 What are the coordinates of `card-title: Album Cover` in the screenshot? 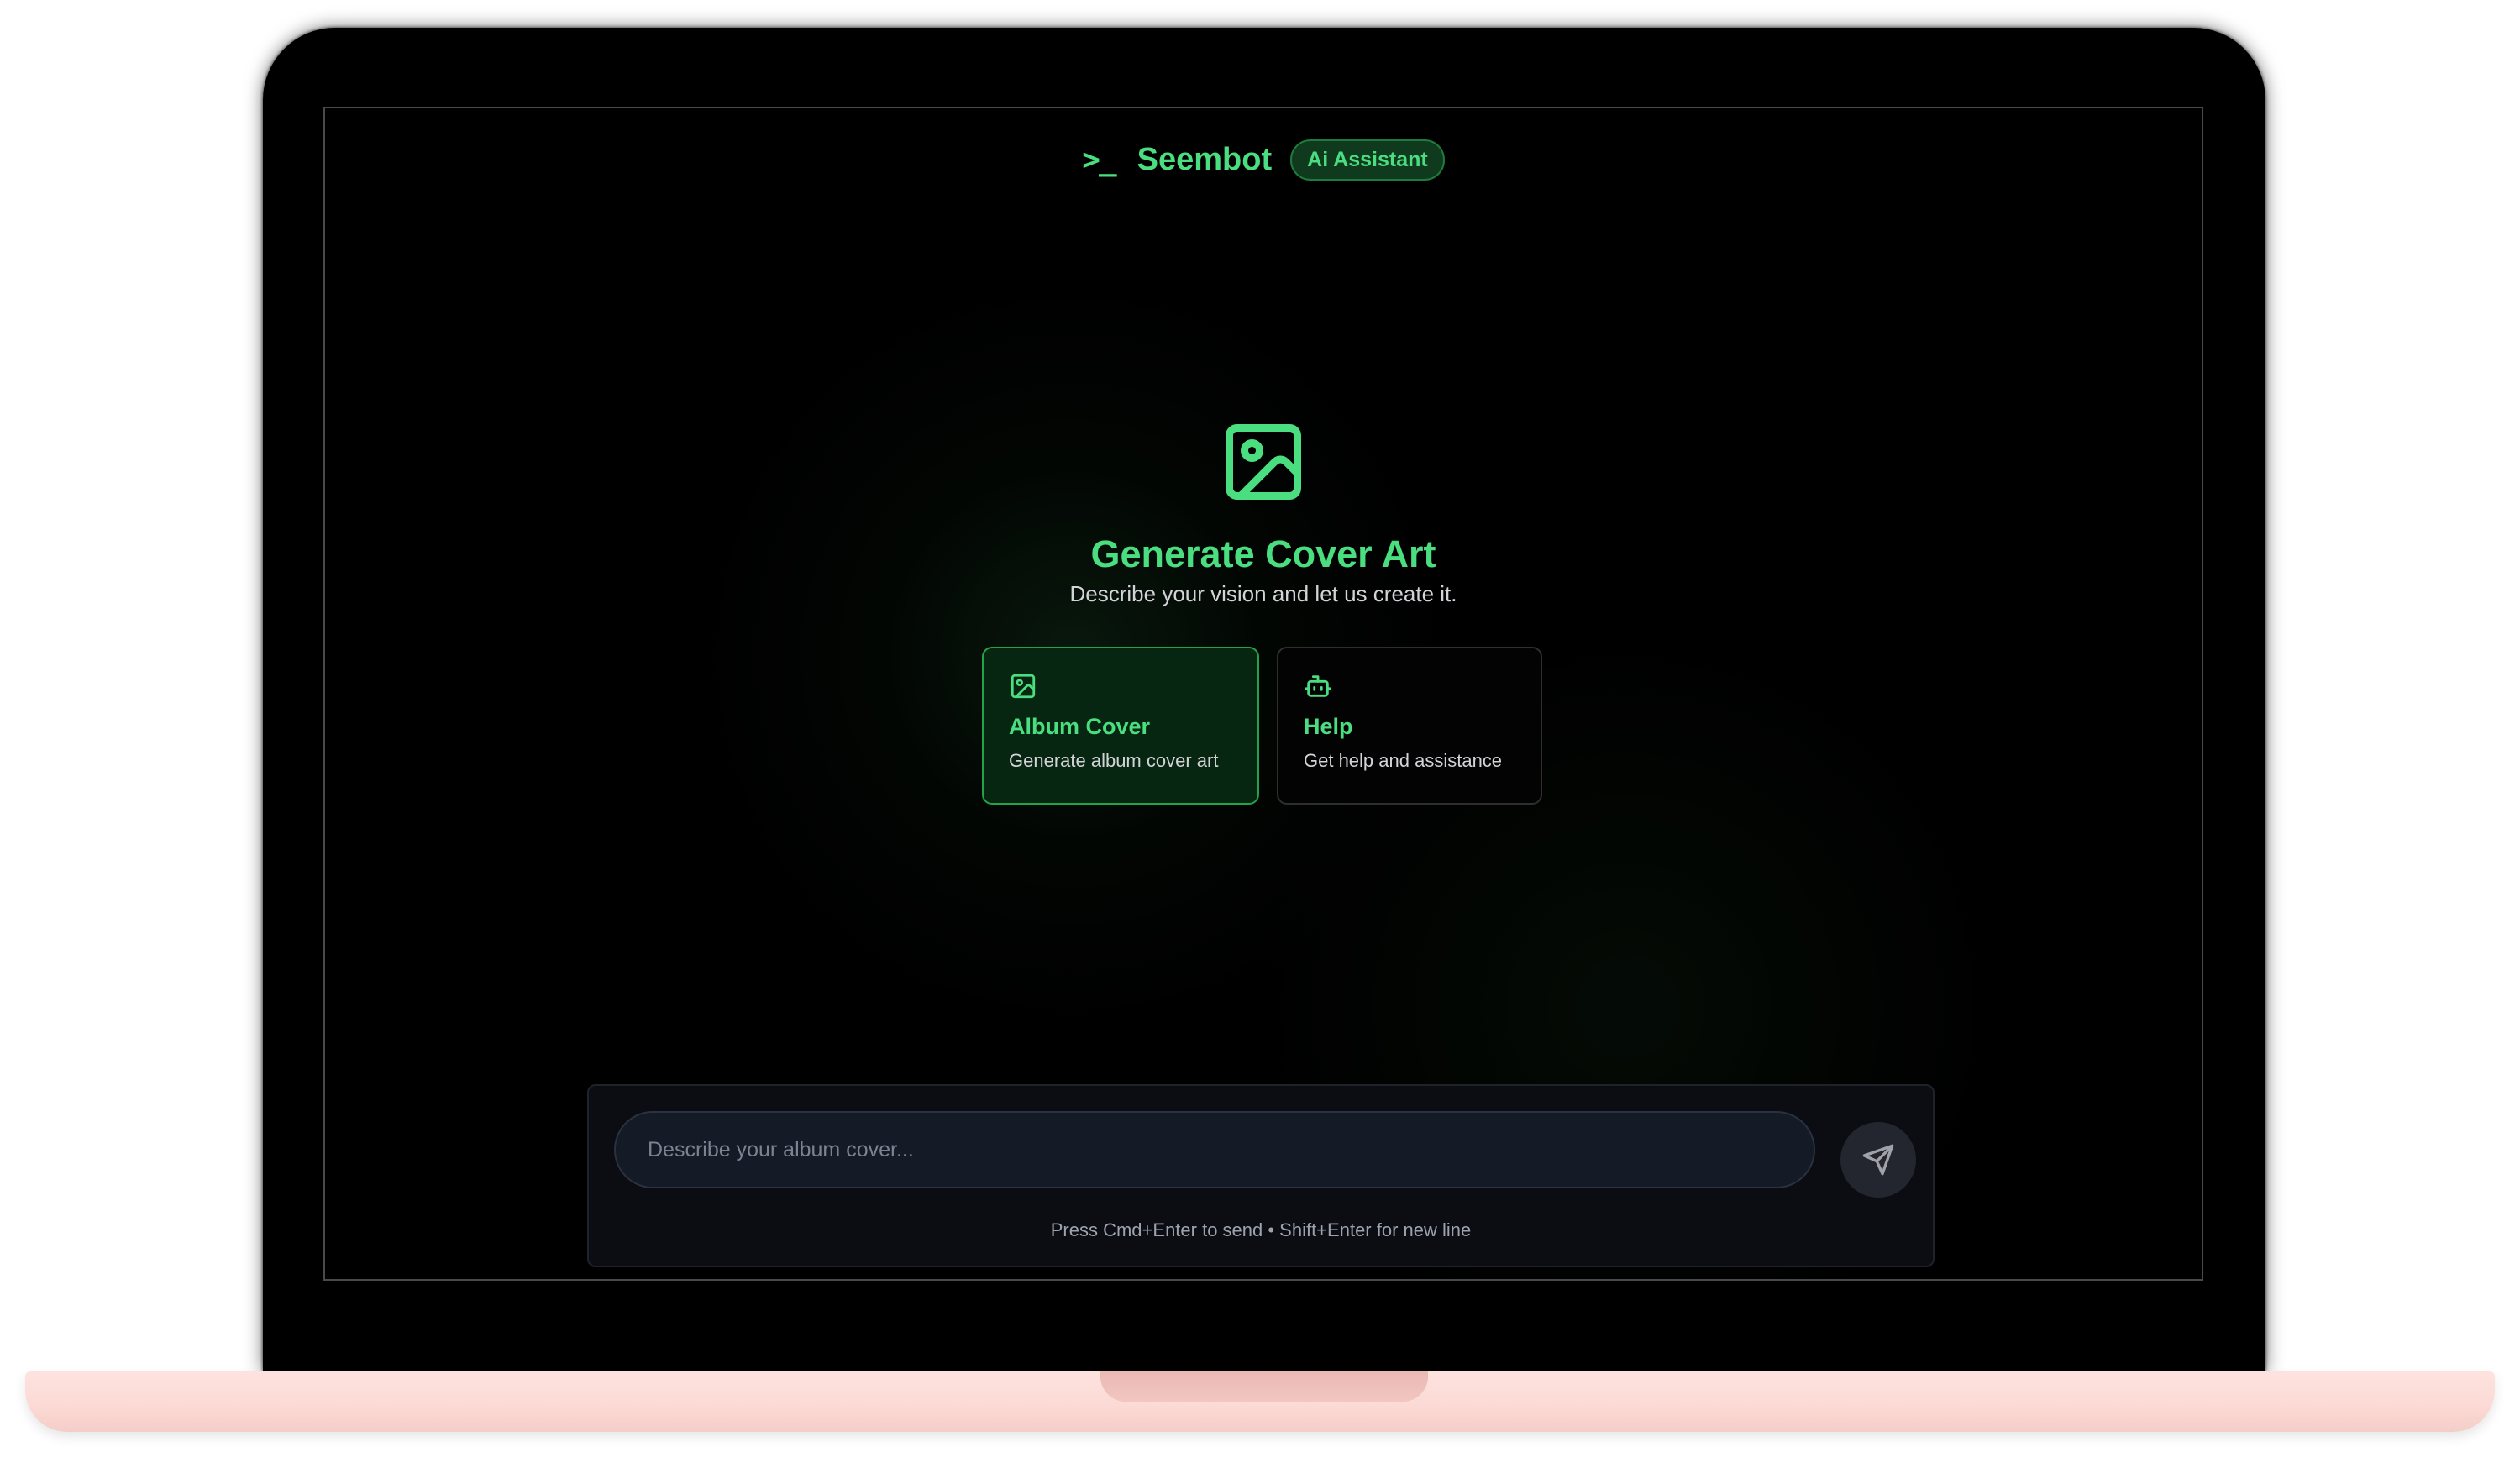 It's located at (1080, 726).